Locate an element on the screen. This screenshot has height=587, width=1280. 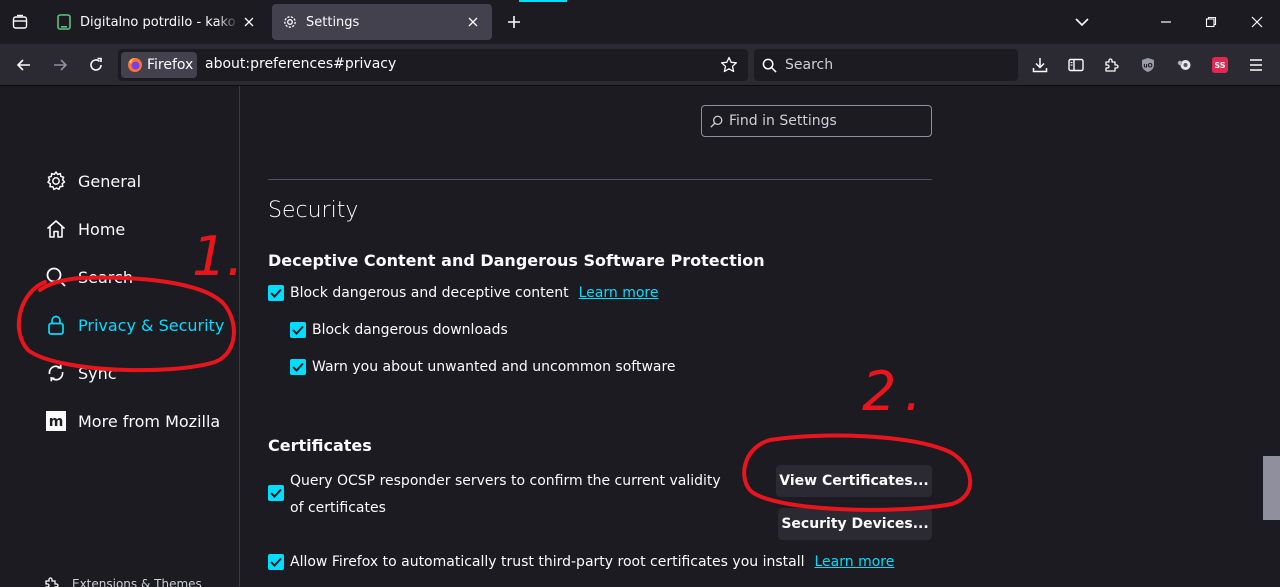
close-icon is located at coordinates (1257, 22).